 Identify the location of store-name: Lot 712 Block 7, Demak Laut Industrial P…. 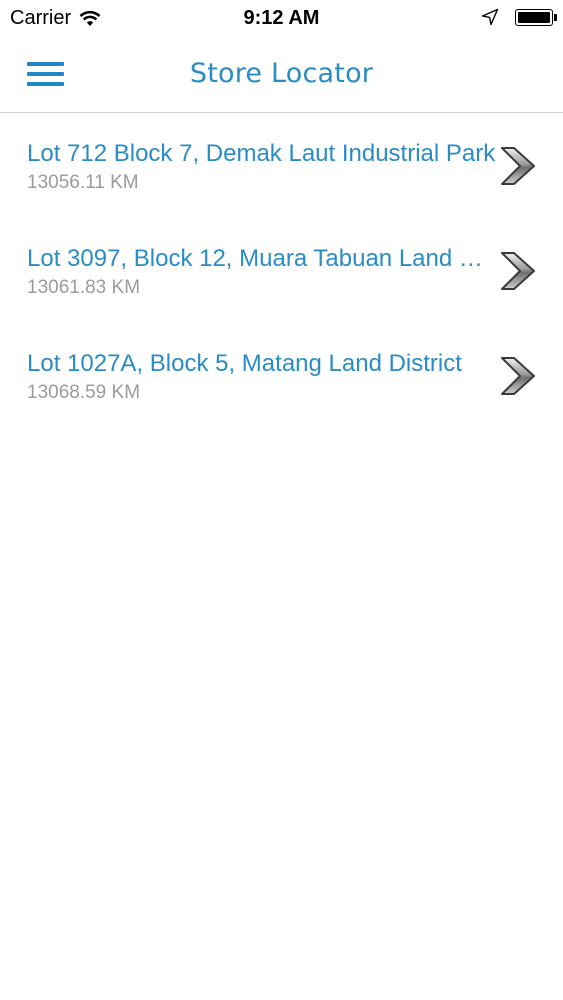
(261, 153).